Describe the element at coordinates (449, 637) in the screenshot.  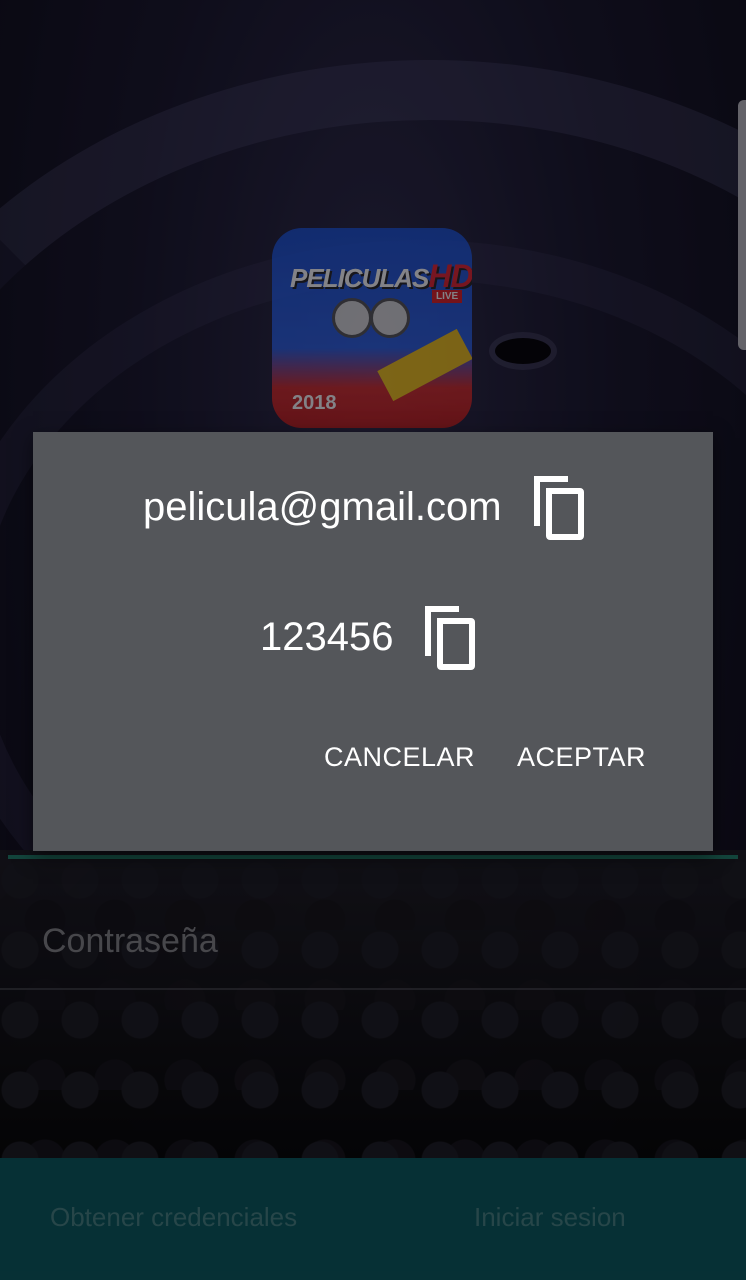
I see `copy-password-icon` at that location.